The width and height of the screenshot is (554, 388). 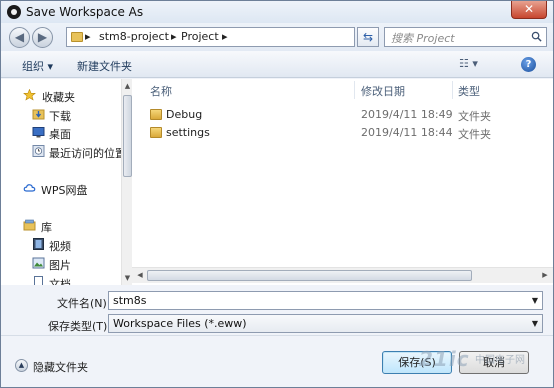 What do you see at coordinates (200, 36) in the screenshot?
I see `breadcrumb-project: Project` at bounding box center [200, 36].